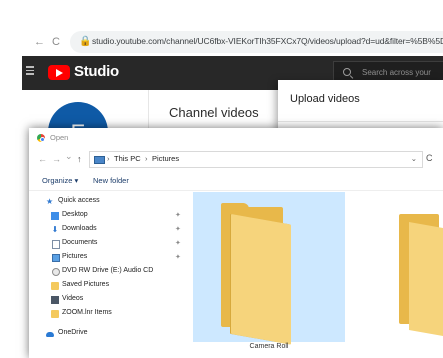 This screenshot has width=443, height=358. I want to click on folder-item-camera-roll, so click(269, 268).